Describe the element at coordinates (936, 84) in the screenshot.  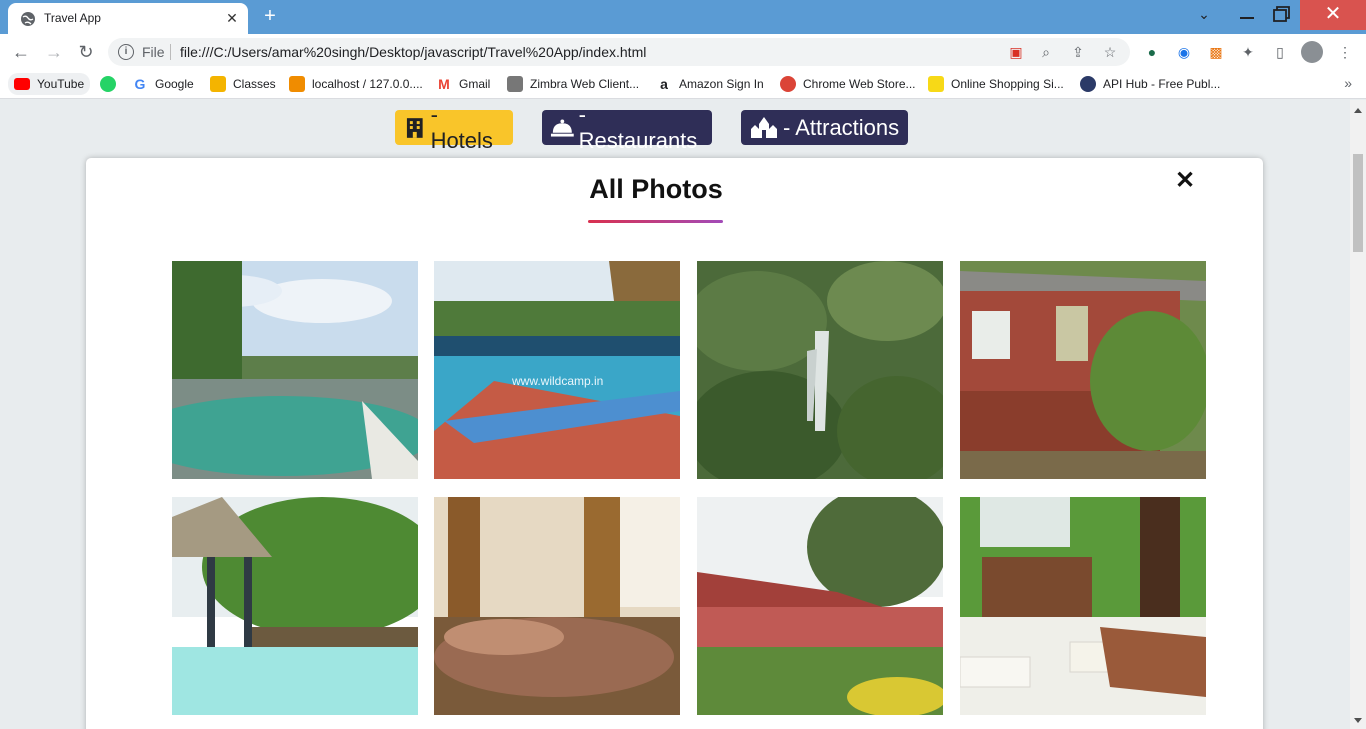
I see `flipkart-icon` at that location.